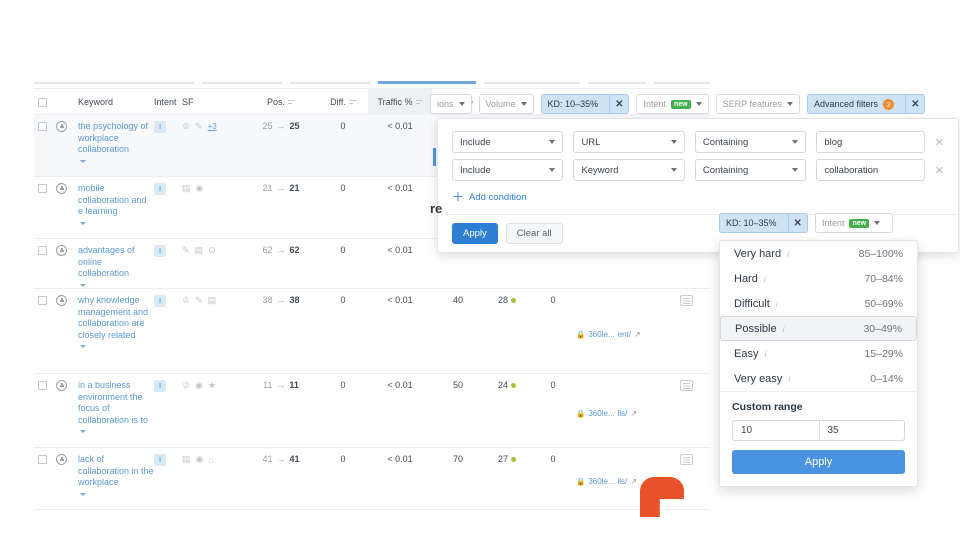 This screenshot has height=540, width=960. I want to click on keyword-link: advantages of online collaboration, so click(116, 262).